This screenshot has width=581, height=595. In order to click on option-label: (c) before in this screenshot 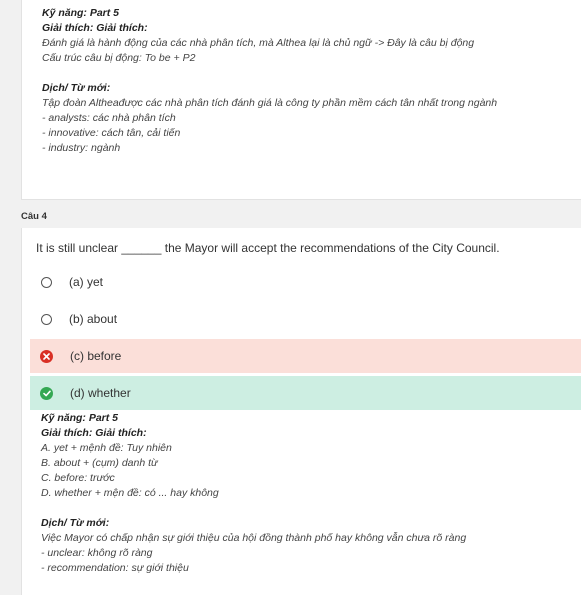, I will do `click(96, 356)`.